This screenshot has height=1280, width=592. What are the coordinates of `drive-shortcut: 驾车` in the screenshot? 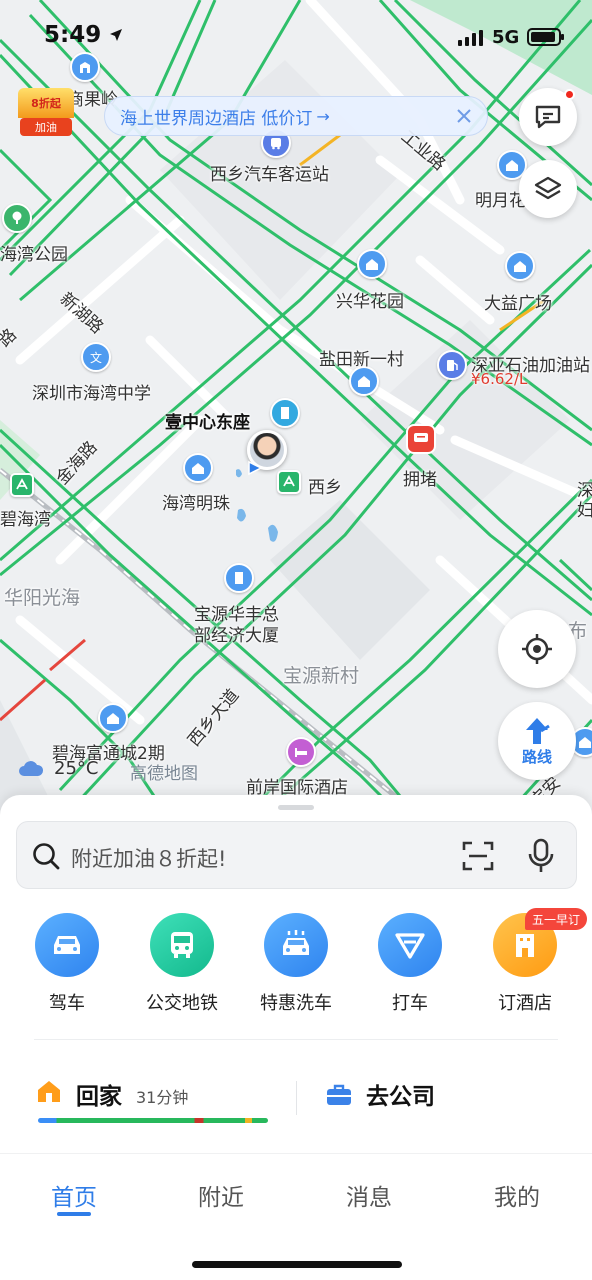 It's located at (67, 964).